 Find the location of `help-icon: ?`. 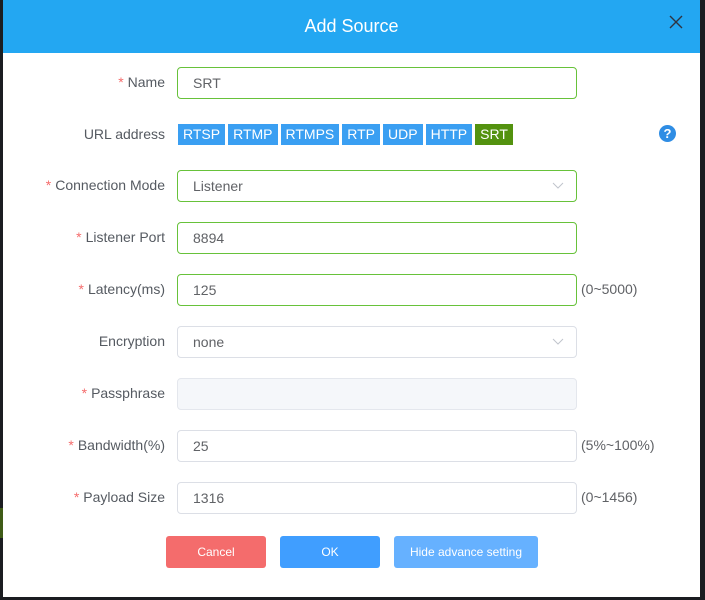

help-icon: ? is located at coordinates (667, 133).